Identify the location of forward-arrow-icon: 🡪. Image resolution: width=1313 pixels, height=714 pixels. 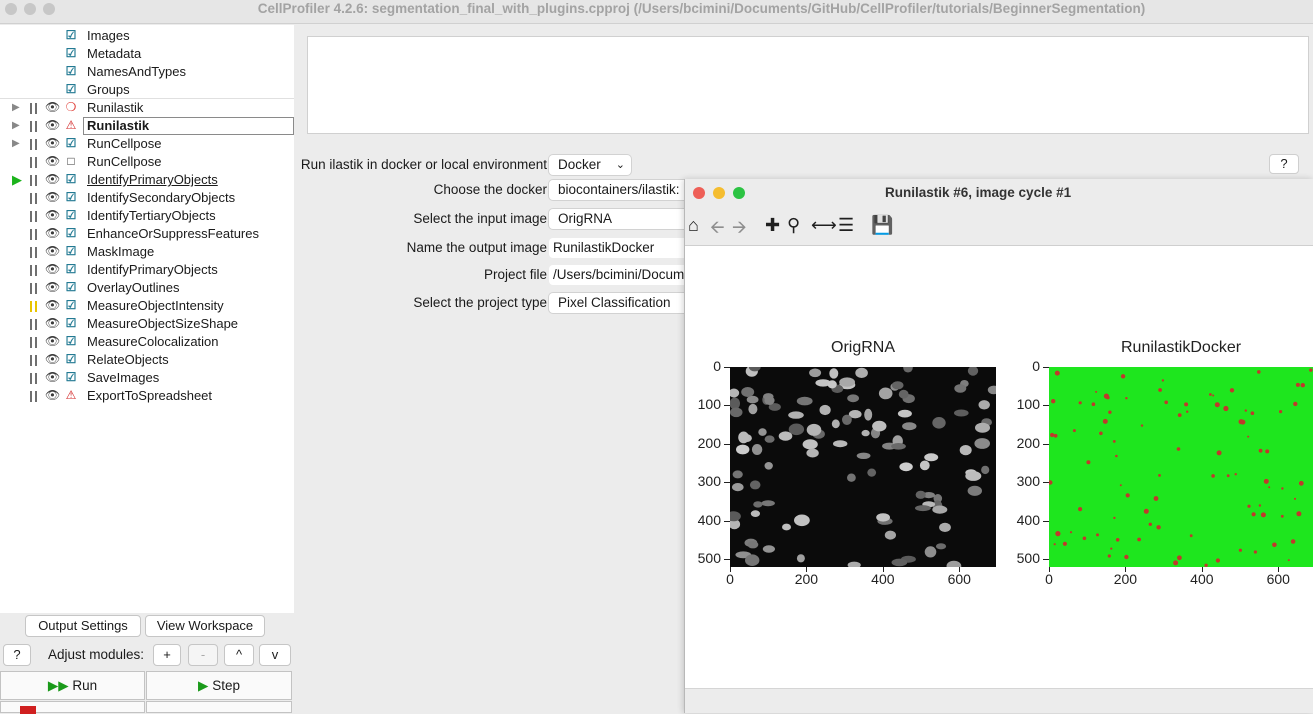
(739, 230).